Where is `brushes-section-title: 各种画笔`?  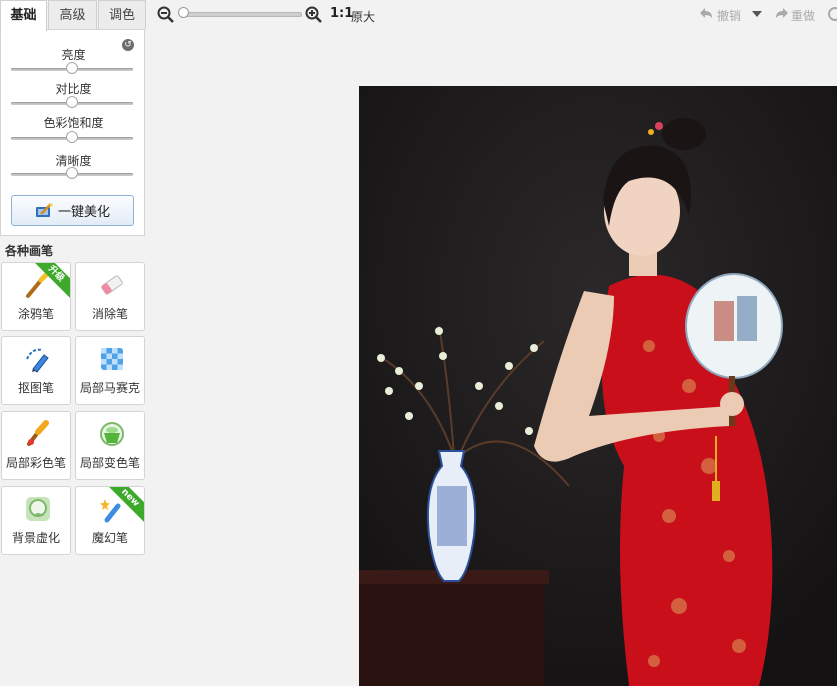 brushes-section-title: 各种画笔 is located at coordinates (29, 251).